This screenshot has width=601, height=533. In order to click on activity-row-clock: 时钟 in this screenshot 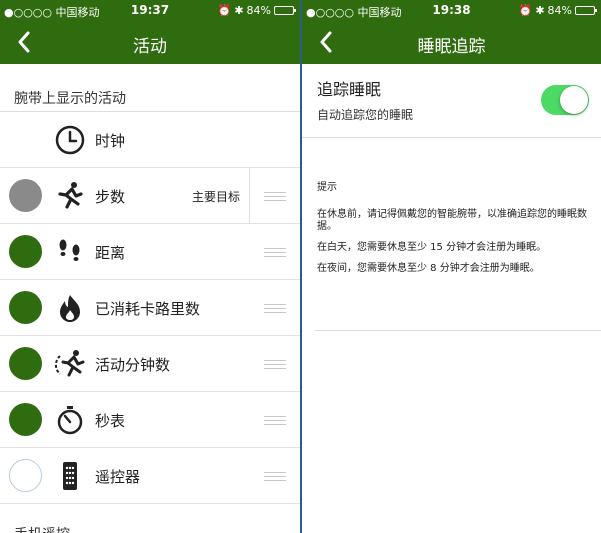, I will do `click(150, 140)`.